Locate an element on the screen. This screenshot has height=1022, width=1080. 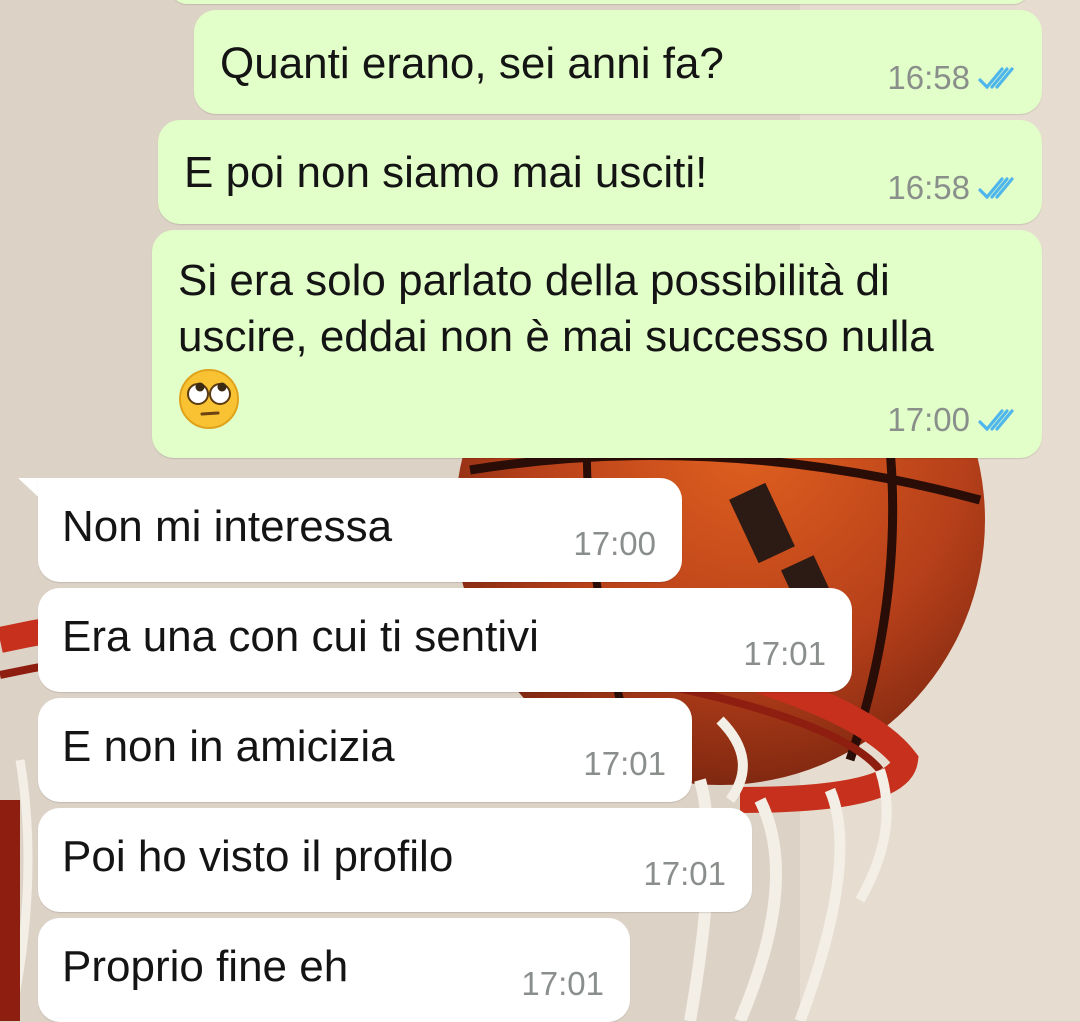
message-text-line: Si era solo parlato della possibilità di is located at coordinates (534, 280).